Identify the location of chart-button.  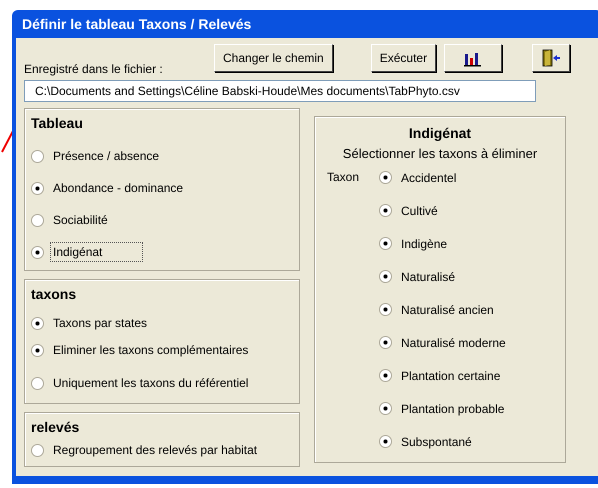
(473, 58).